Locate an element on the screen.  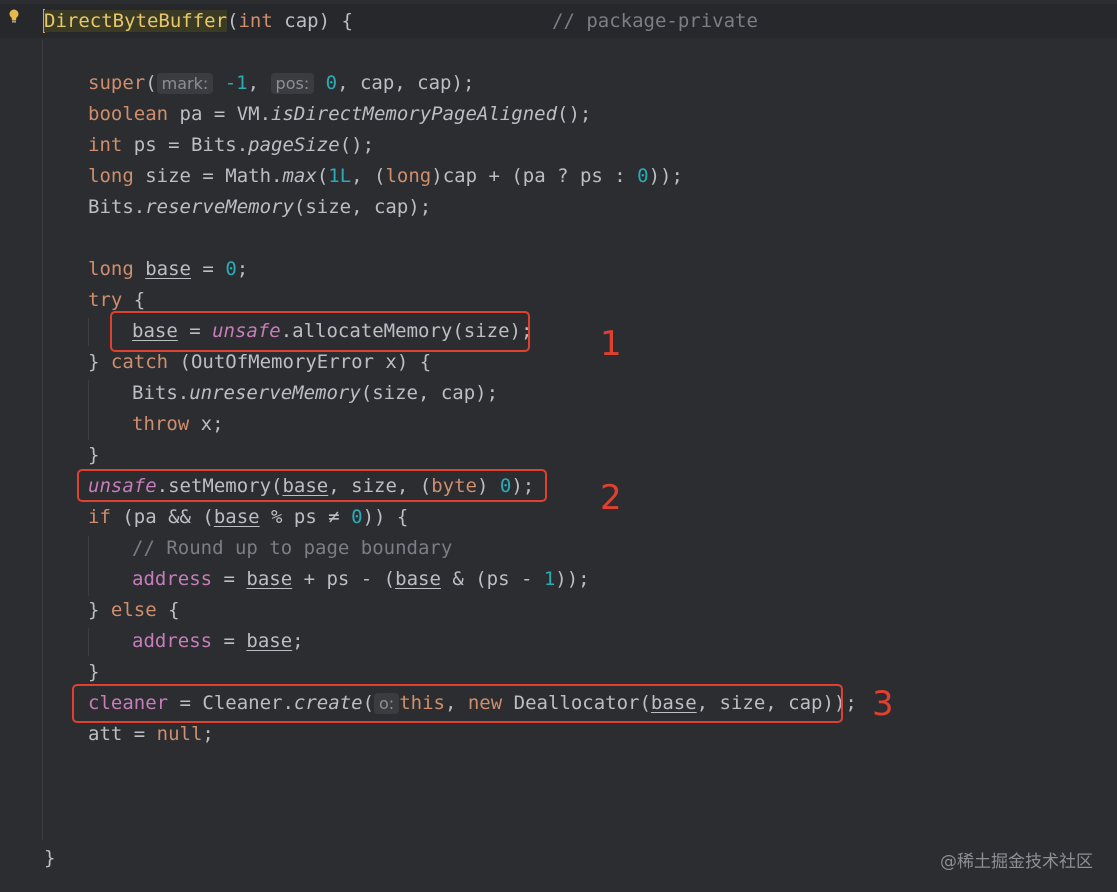
code-line-if-aligned: if (pa && (base % ps ≠ 0)) { is located at coordinates (248, 517).